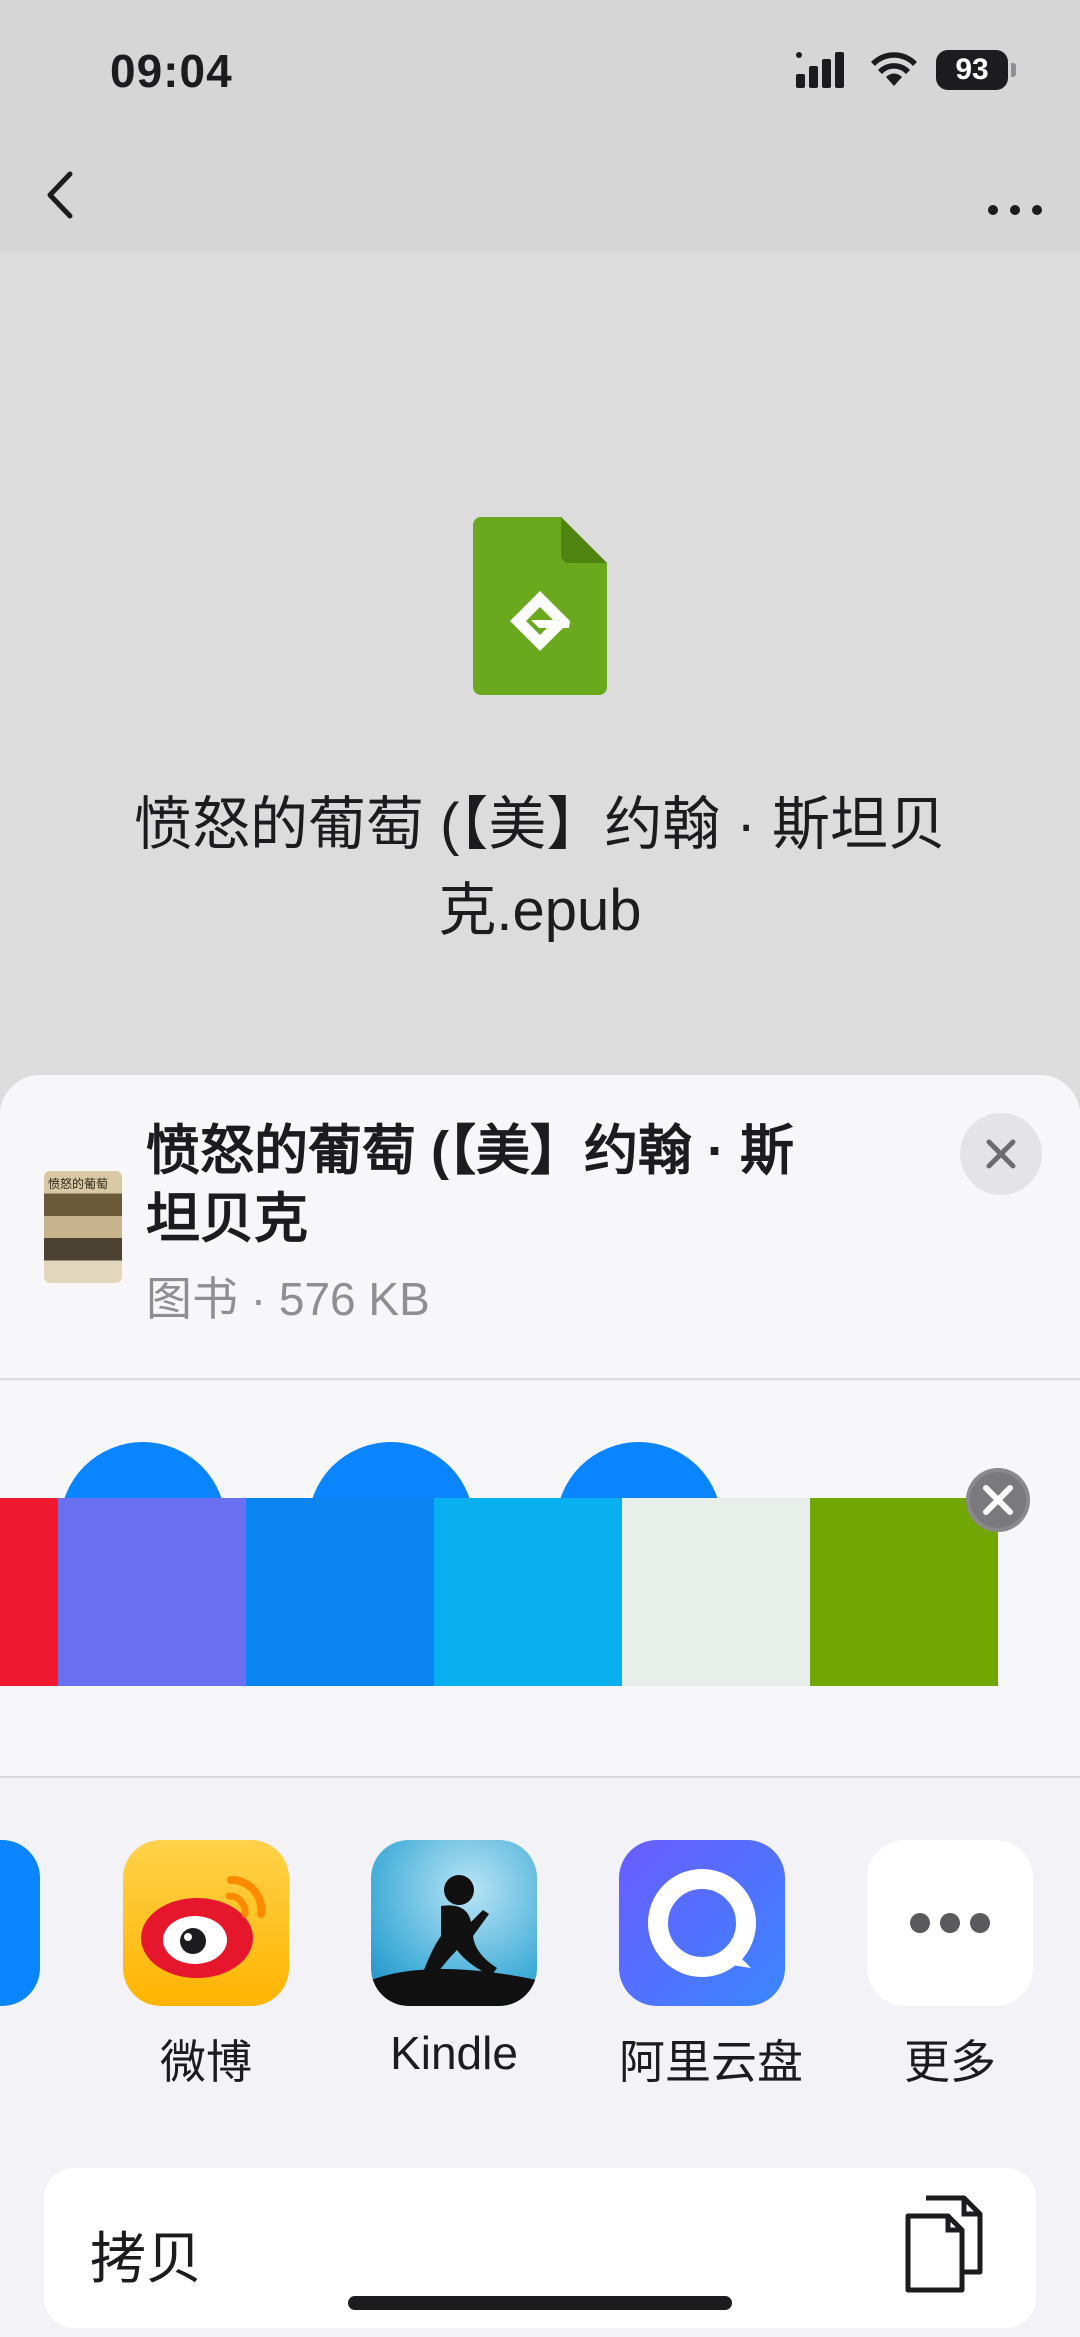 Image resolution: width=1080 pixels, height=2337 pixels. I want to click on close-icon, so click(1001, 1154).